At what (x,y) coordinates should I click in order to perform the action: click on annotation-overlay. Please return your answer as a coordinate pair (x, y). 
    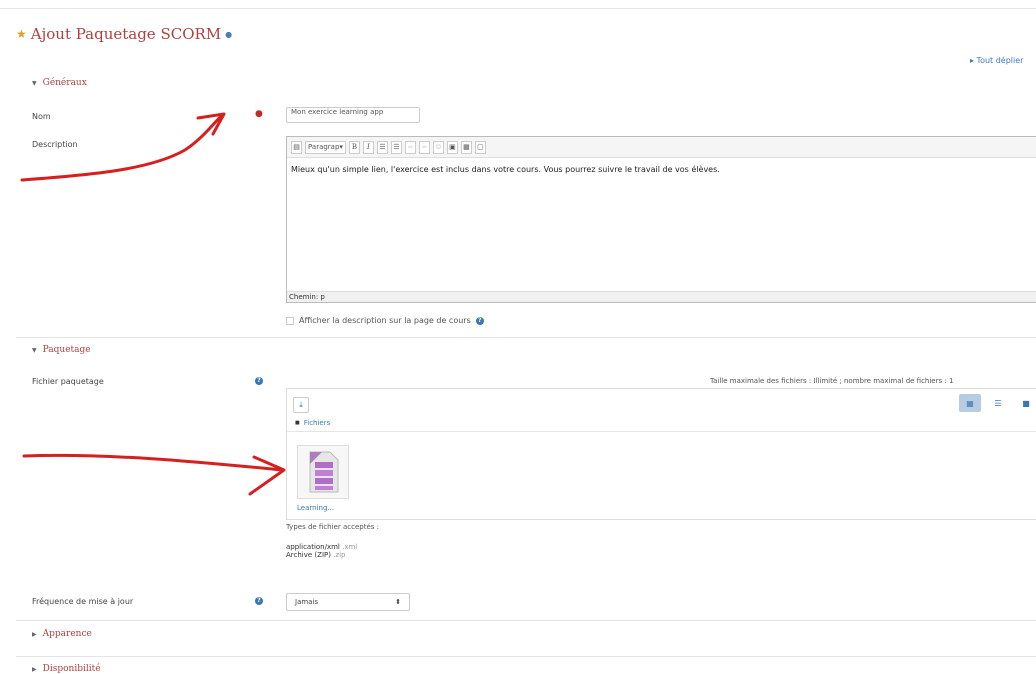
    Looking at the image, I should click on (153, 304).